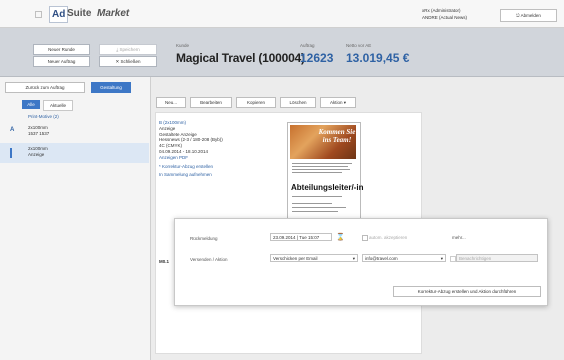 The image size is (564, 360). What do you see at coordinates (445, 17) in the screenshot?
I see `user-info: ANDRE (Actual News)` at bounding box center [445, 17].